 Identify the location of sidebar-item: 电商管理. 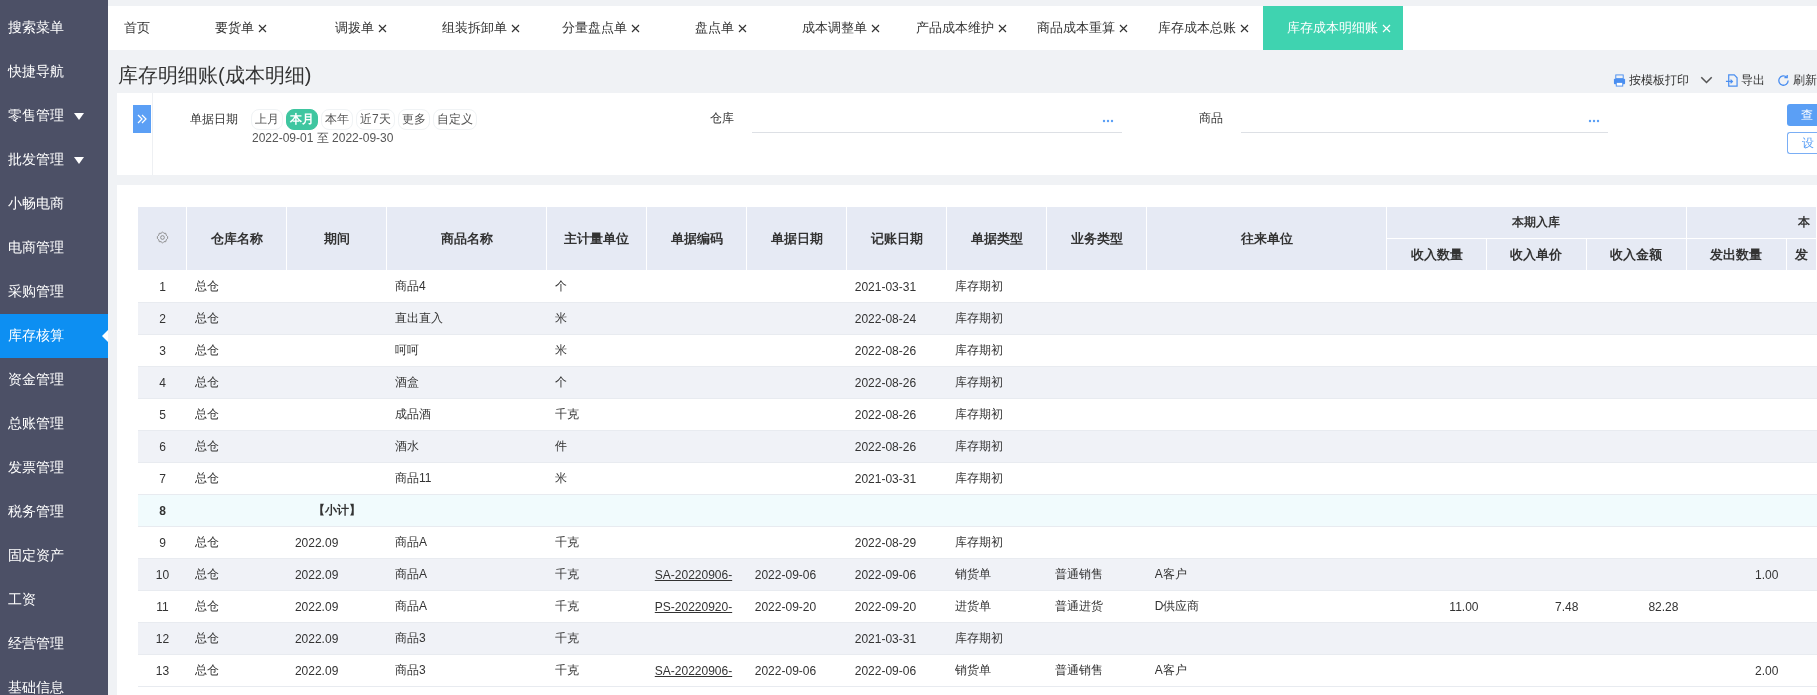
(54, 248).